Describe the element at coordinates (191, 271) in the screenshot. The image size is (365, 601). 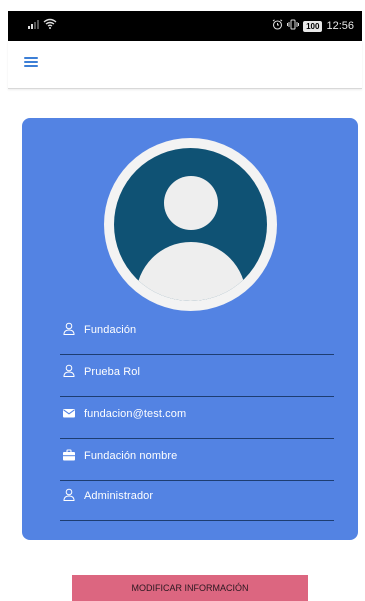
I see `avatar-body` at that location.